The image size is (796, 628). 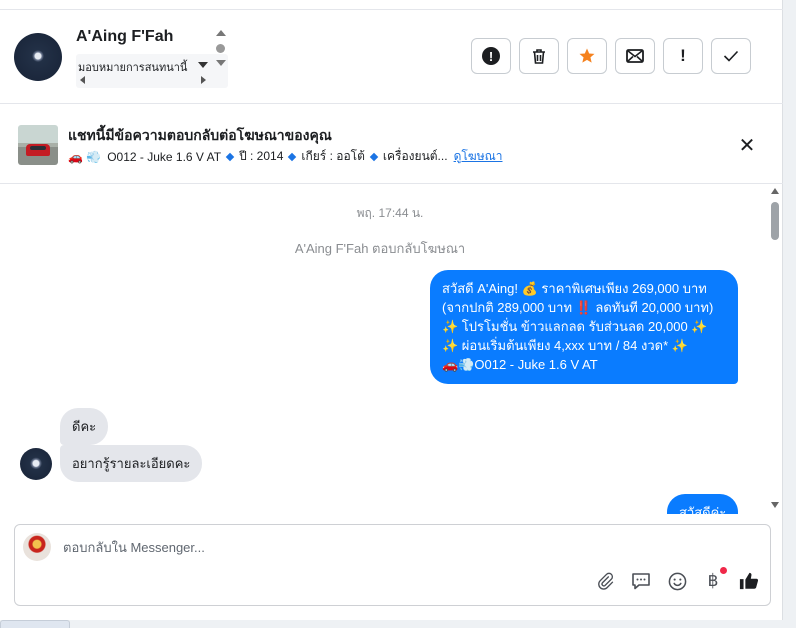 I want to click on incoming-message: ดีคะ, so click(x=84, y=426).